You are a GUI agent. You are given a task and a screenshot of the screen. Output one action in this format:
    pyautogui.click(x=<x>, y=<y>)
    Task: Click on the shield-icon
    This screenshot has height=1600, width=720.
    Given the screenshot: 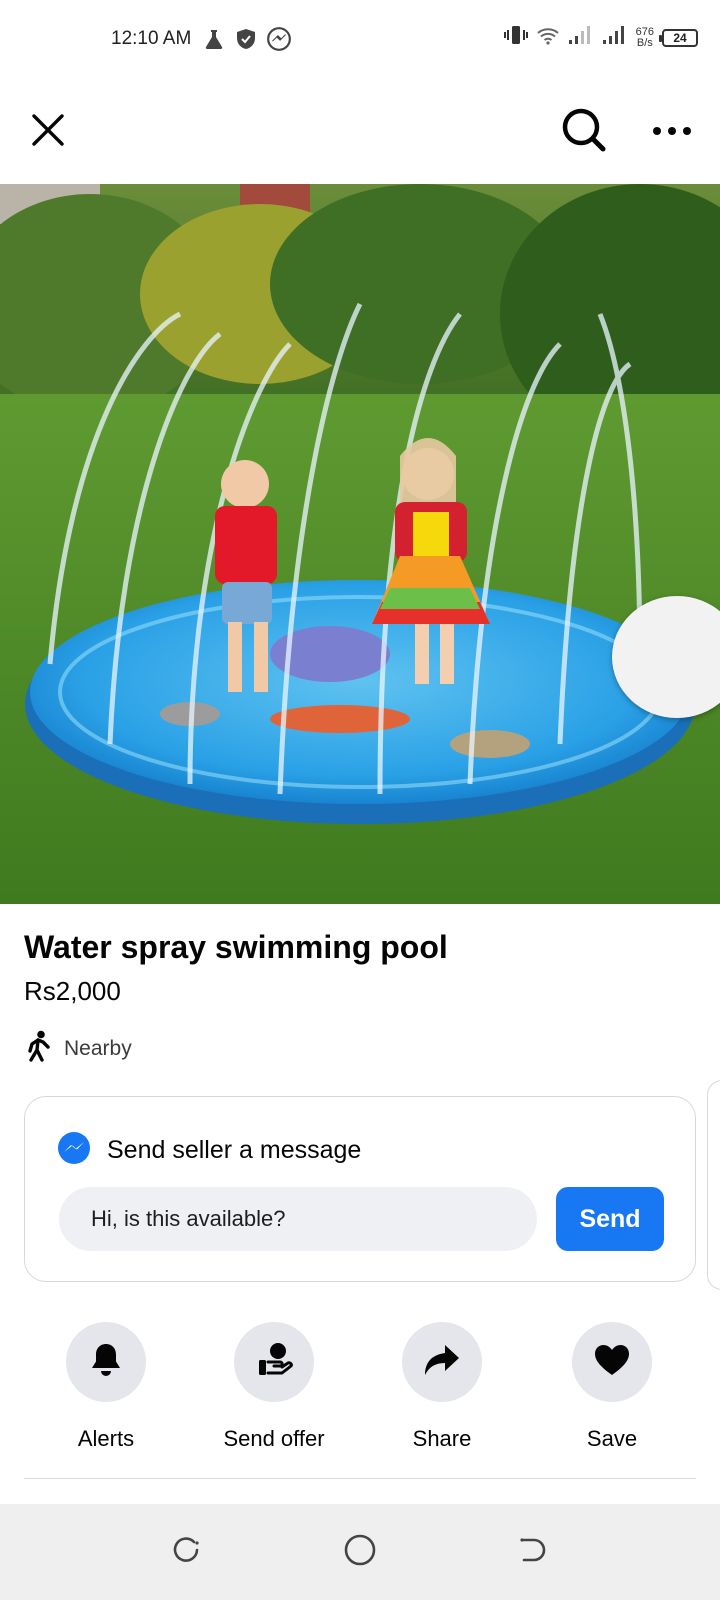 What is the action you would take?
    pyautogui.click(x=246, y=41)
    